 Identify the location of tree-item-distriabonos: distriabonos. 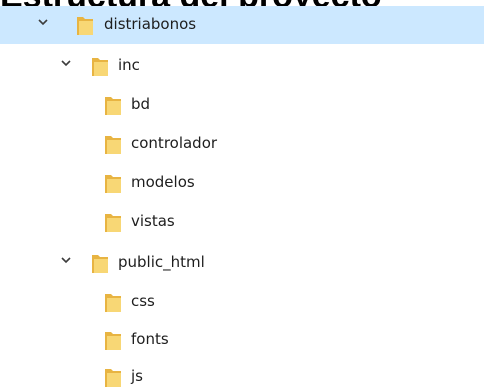
(242, 25).